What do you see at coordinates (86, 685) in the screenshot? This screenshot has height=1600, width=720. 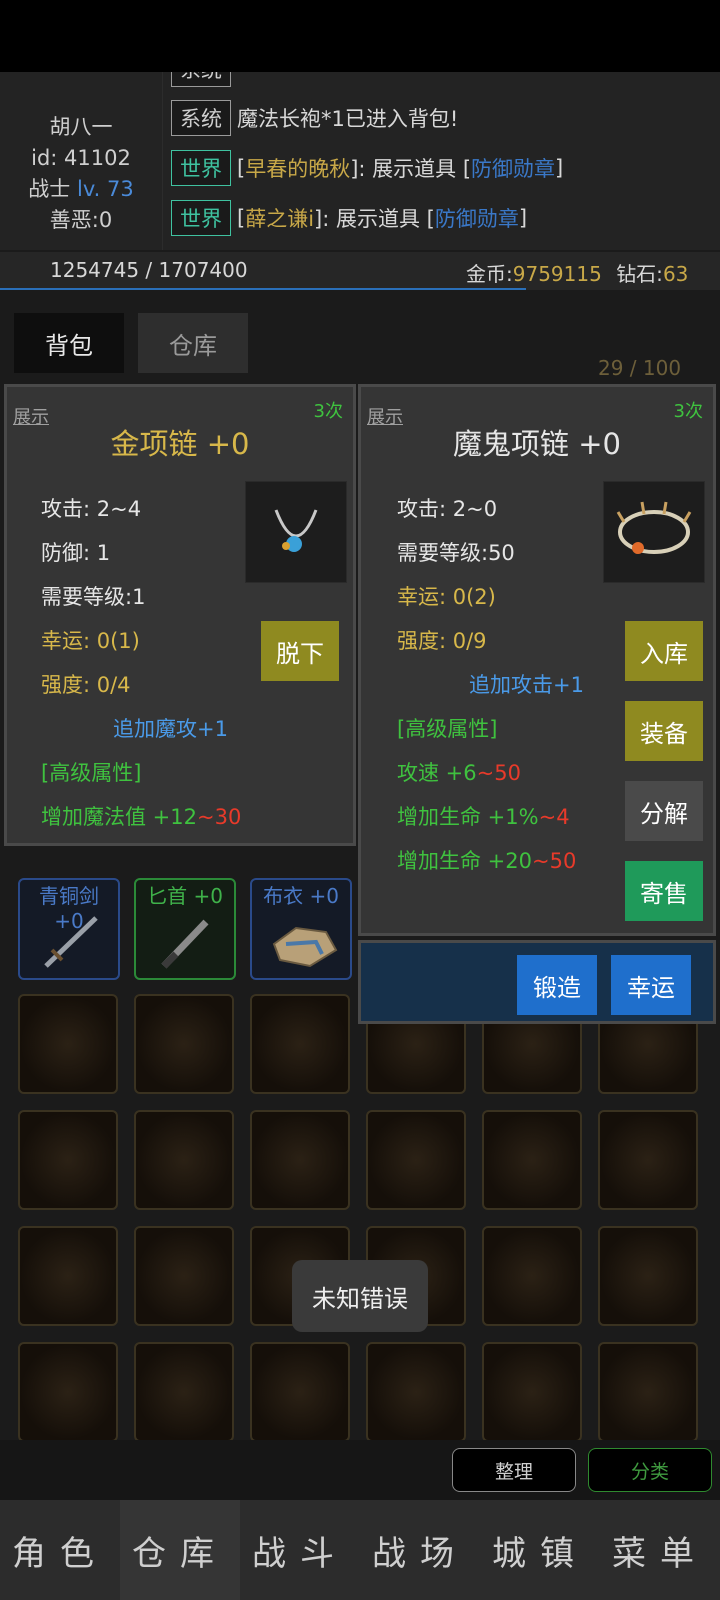 I see `stat-strength: 强度: 0/4` at bounding box center [86, 685].